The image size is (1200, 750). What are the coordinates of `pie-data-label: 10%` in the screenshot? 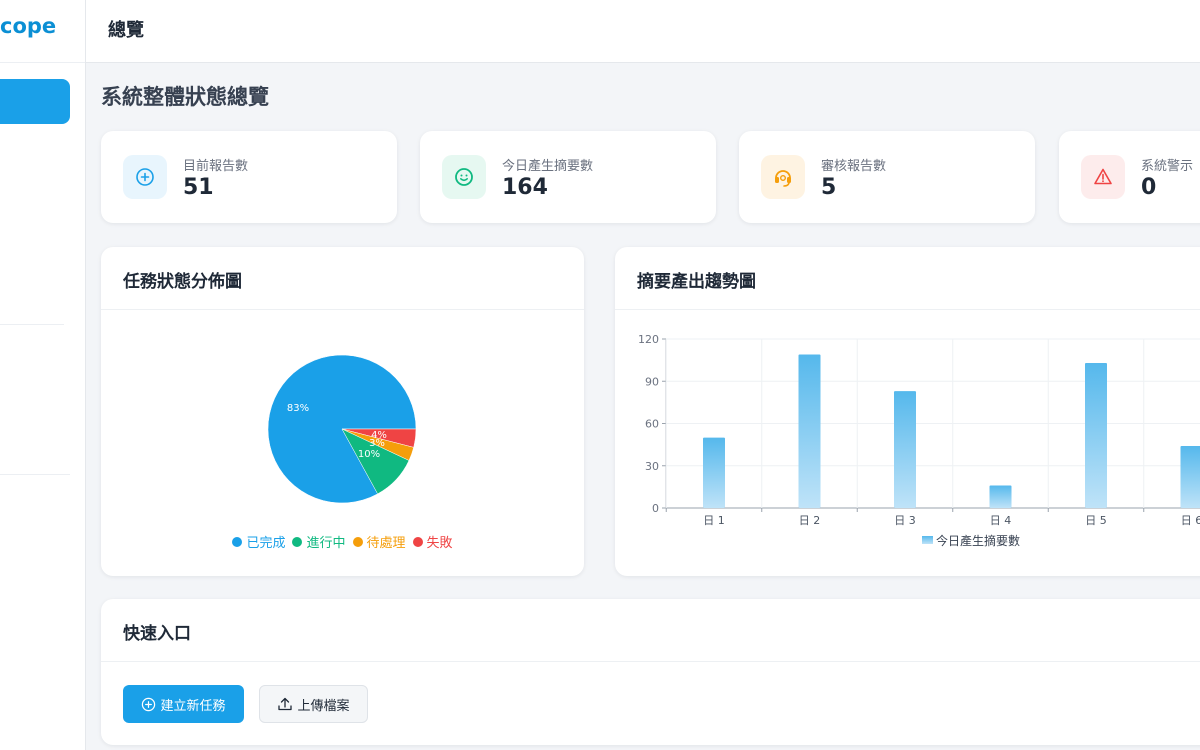 It's located at (369, 454).